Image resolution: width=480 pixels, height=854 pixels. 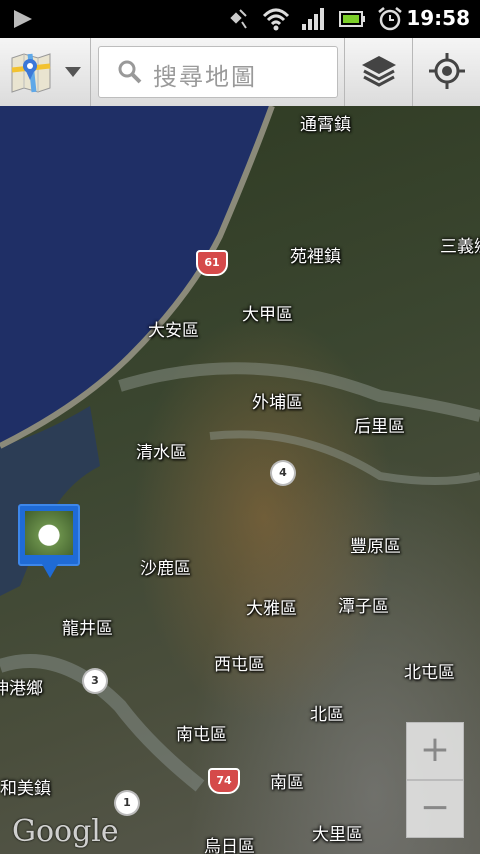 I want to click on place-label: 清水區, so click(x=161, y=453).